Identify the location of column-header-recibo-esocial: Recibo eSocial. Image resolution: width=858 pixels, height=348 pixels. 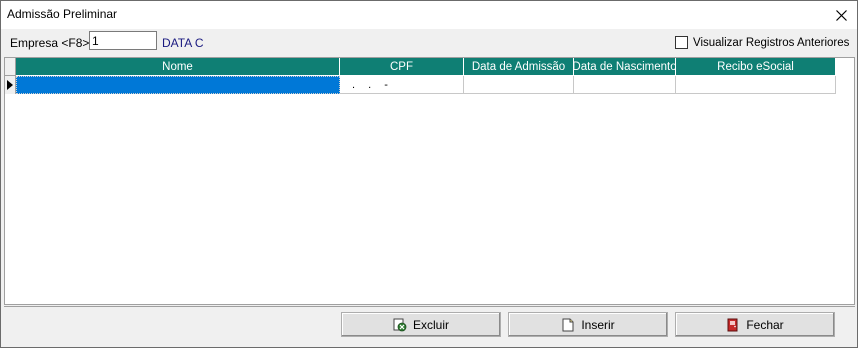
(756, 67).